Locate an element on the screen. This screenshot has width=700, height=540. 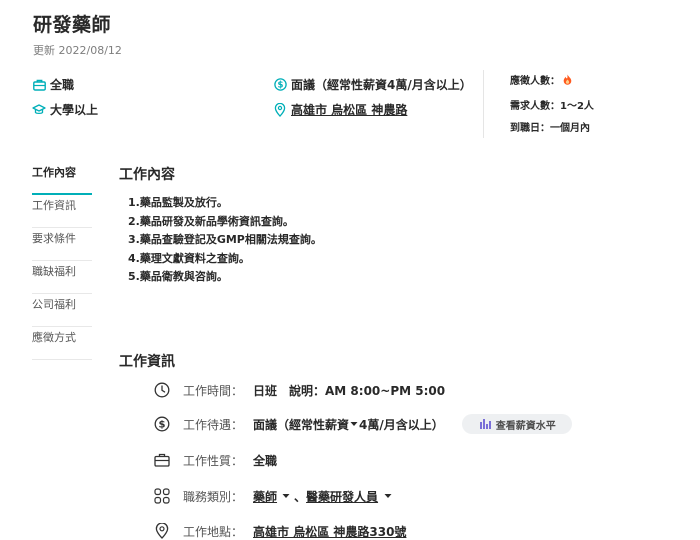
job-category-row: 職務類別： 藥師 、 醫藥研發人員 is located at coordinates (273, 496).